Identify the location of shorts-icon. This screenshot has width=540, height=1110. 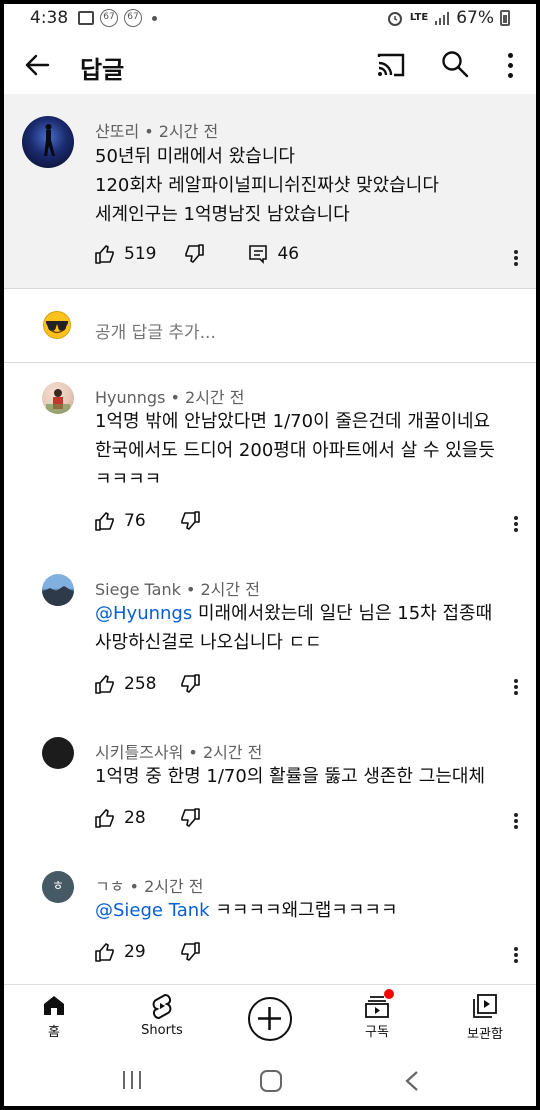
(162, 1006).